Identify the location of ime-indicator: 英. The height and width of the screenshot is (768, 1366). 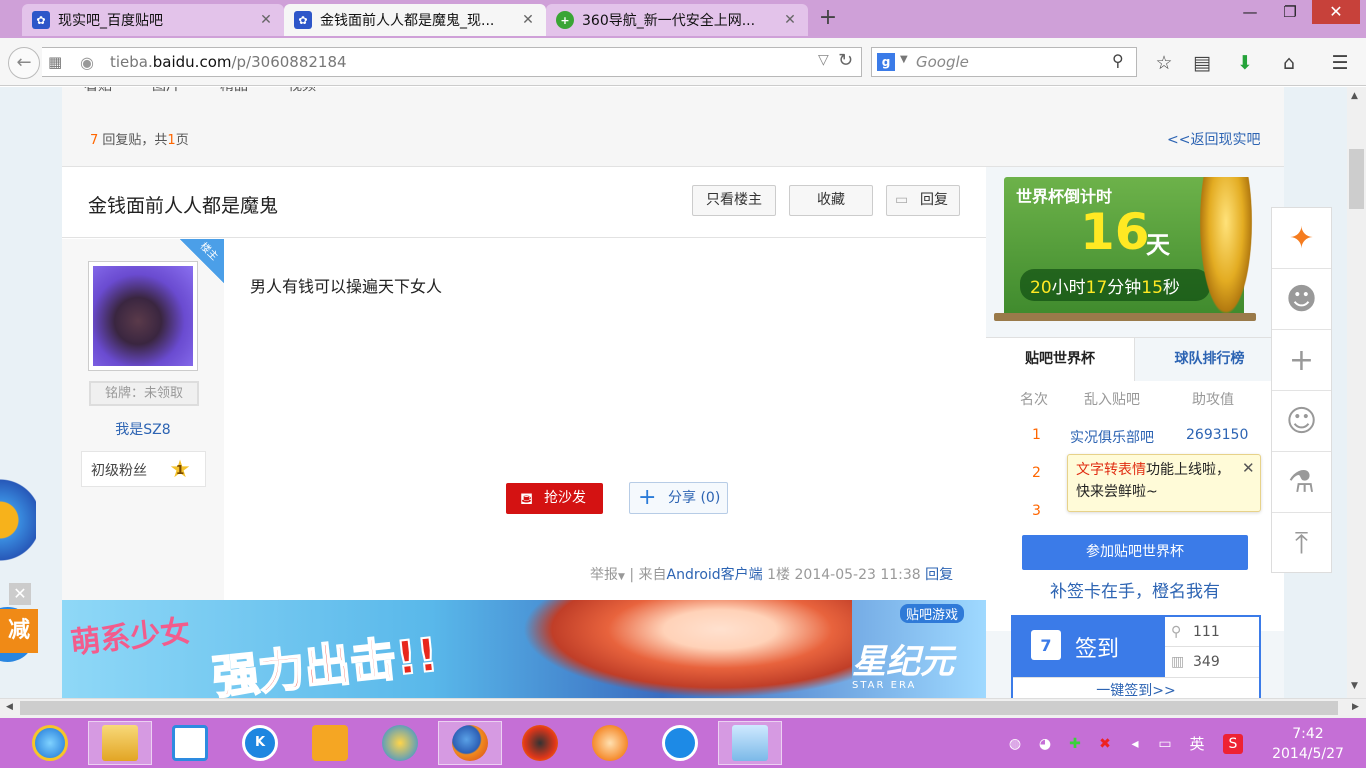
(1197, 744).